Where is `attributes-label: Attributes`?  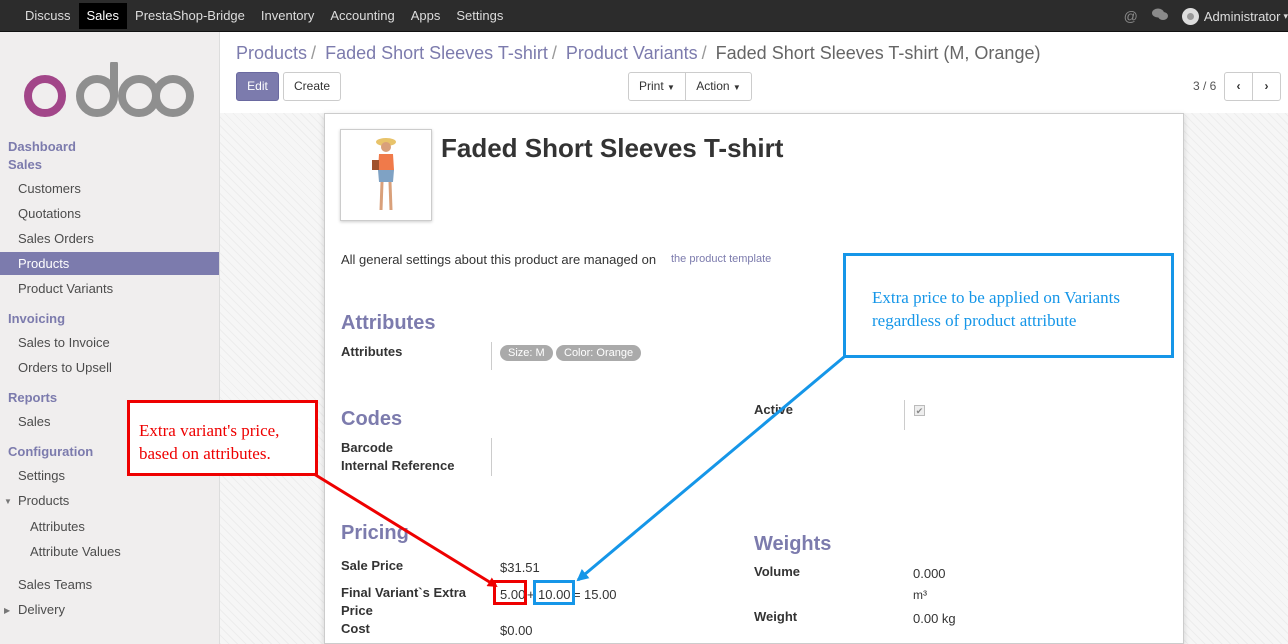
attributes-label: Attributes is located at coordinates (372, 351).